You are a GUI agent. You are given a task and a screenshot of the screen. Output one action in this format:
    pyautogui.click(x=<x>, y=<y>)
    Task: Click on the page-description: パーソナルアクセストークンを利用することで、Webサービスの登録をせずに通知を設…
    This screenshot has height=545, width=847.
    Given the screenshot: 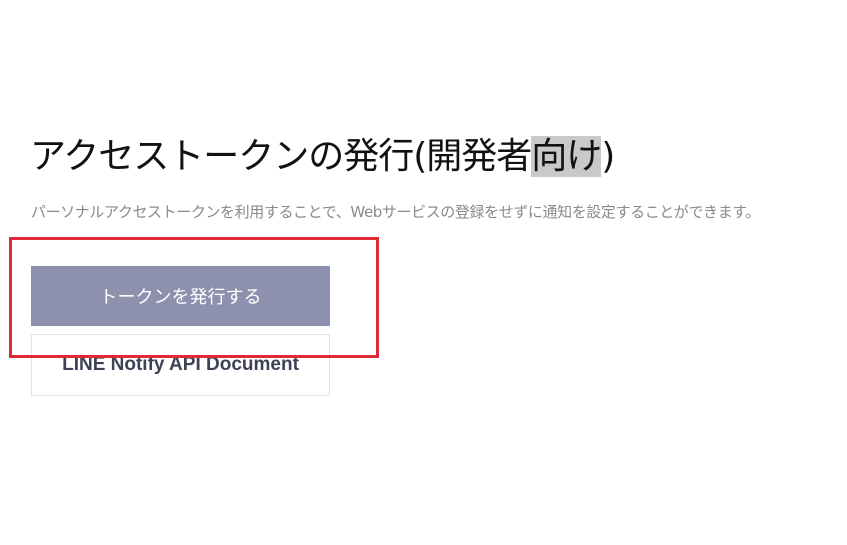 What is the action you would take?
    pyautogui.click(x=396, y=212)
    